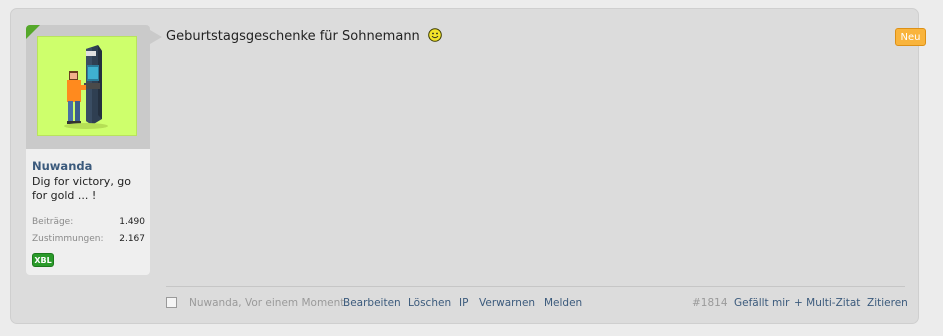 The height and width of the screenshot is (336, 943). I want to click on smiley-icon, so click(435, 35).